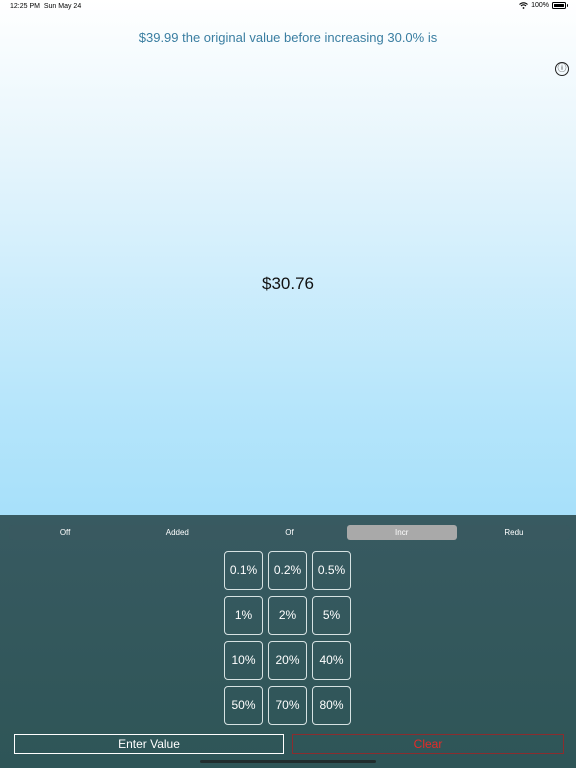 The width and height of the screenshot is (576, 768). Describe the element at coordinates (331, 570) in the screenshot. I see `key-0.5-percent: 0.5%` at that location.